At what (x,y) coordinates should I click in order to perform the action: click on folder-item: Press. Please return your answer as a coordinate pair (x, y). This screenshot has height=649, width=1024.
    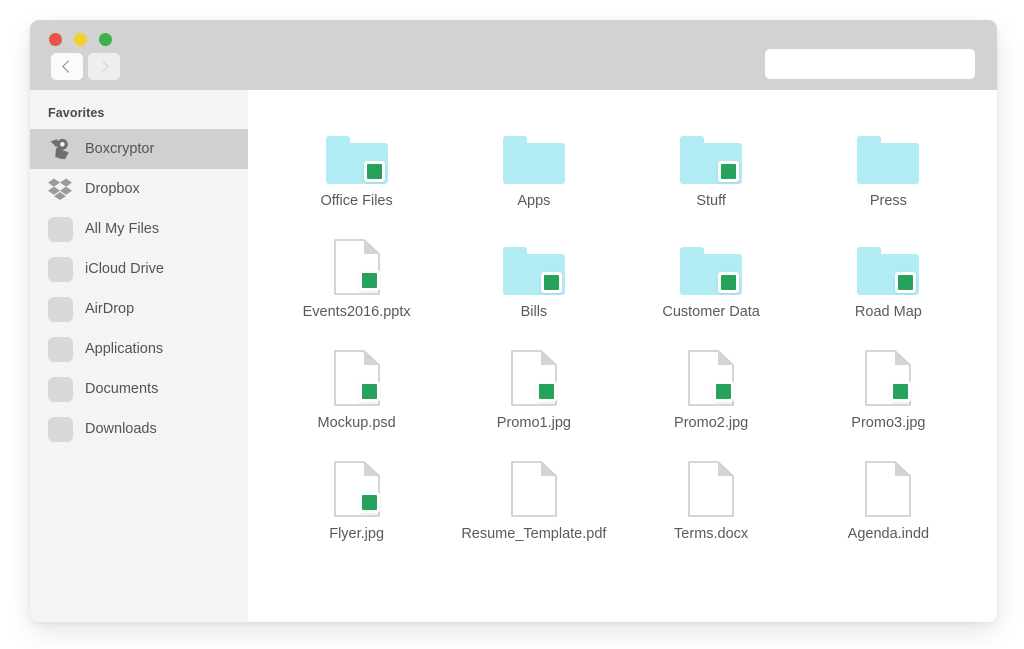
    Looking at the image, I should click on (888, 162).